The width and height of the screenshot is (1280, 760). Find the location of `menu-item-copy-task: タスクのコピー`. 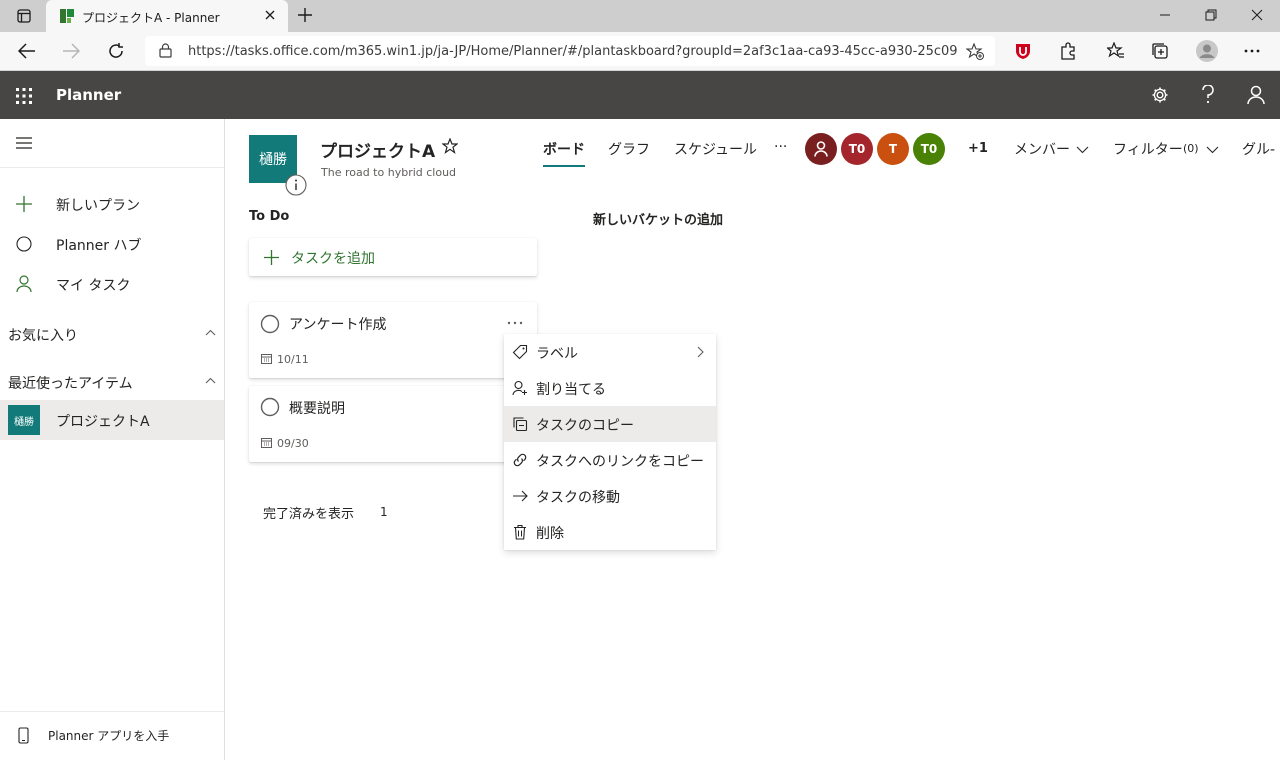

menu-item-copy-task: タスクのコピー is located at coordinates (610, 424).